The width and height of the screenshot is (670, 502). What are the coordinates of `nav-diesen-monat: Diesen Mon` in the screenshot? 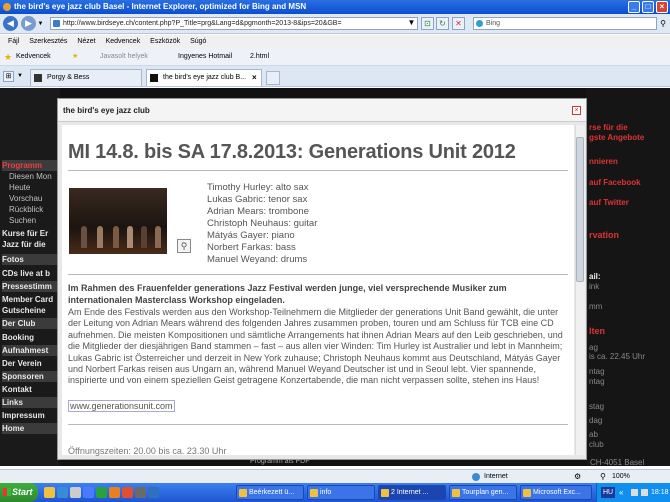 It's located at (31, 176).